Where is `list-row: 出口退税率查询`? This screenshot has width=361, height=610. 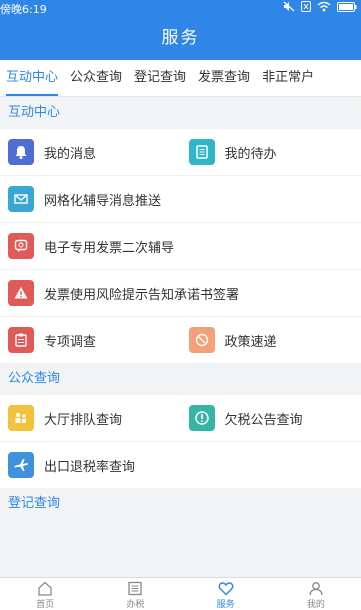 list-row: 出口退税率查询 is located at coordinates (180, 465).